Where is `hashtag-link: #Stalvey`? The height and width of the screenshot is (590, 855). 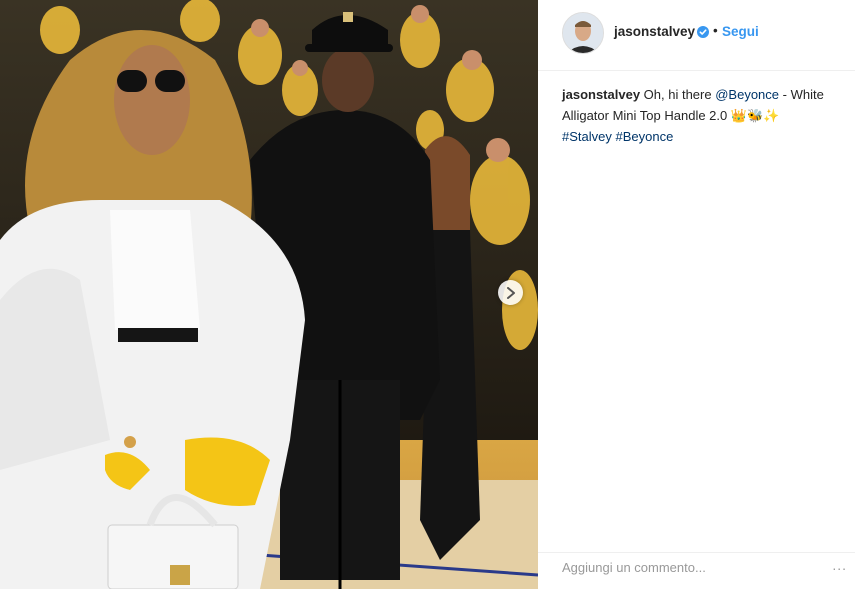
hashtag-link: #Stalvey is located at coordinates (587, 136).